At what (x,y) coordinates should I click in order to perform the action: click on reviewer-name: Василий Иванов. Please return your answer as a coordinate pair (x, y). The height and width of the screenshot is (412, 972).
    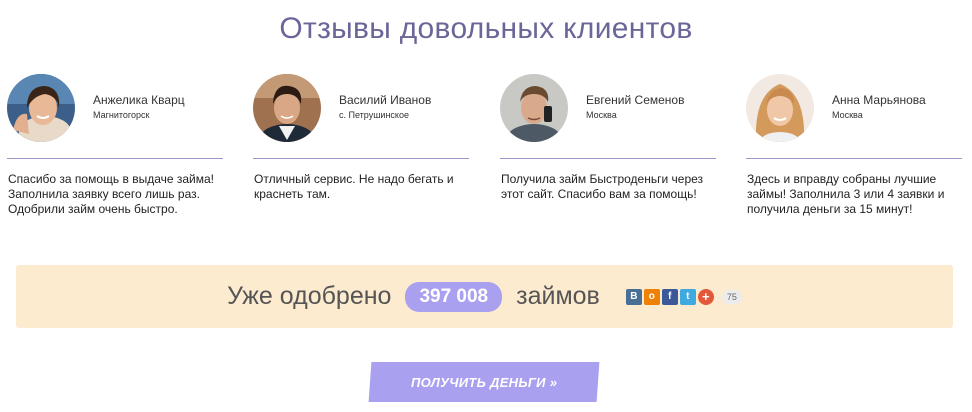
    Looking at the image, I should click on (385, 100).